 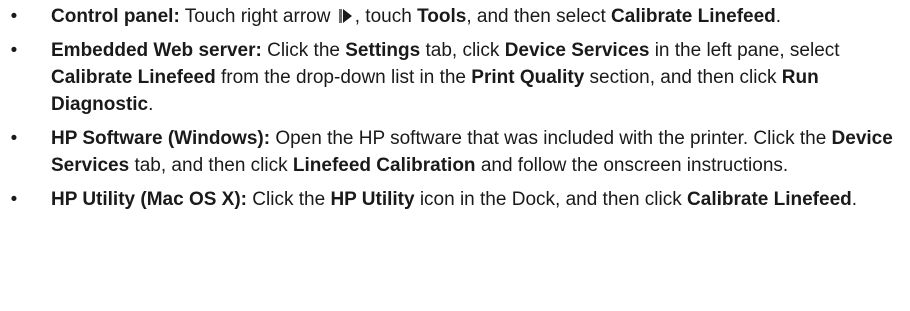 What do you see at coordinates (539, 16) in the screenshot?
I see `step-text: , and then select` at bounding box center [539, 16].